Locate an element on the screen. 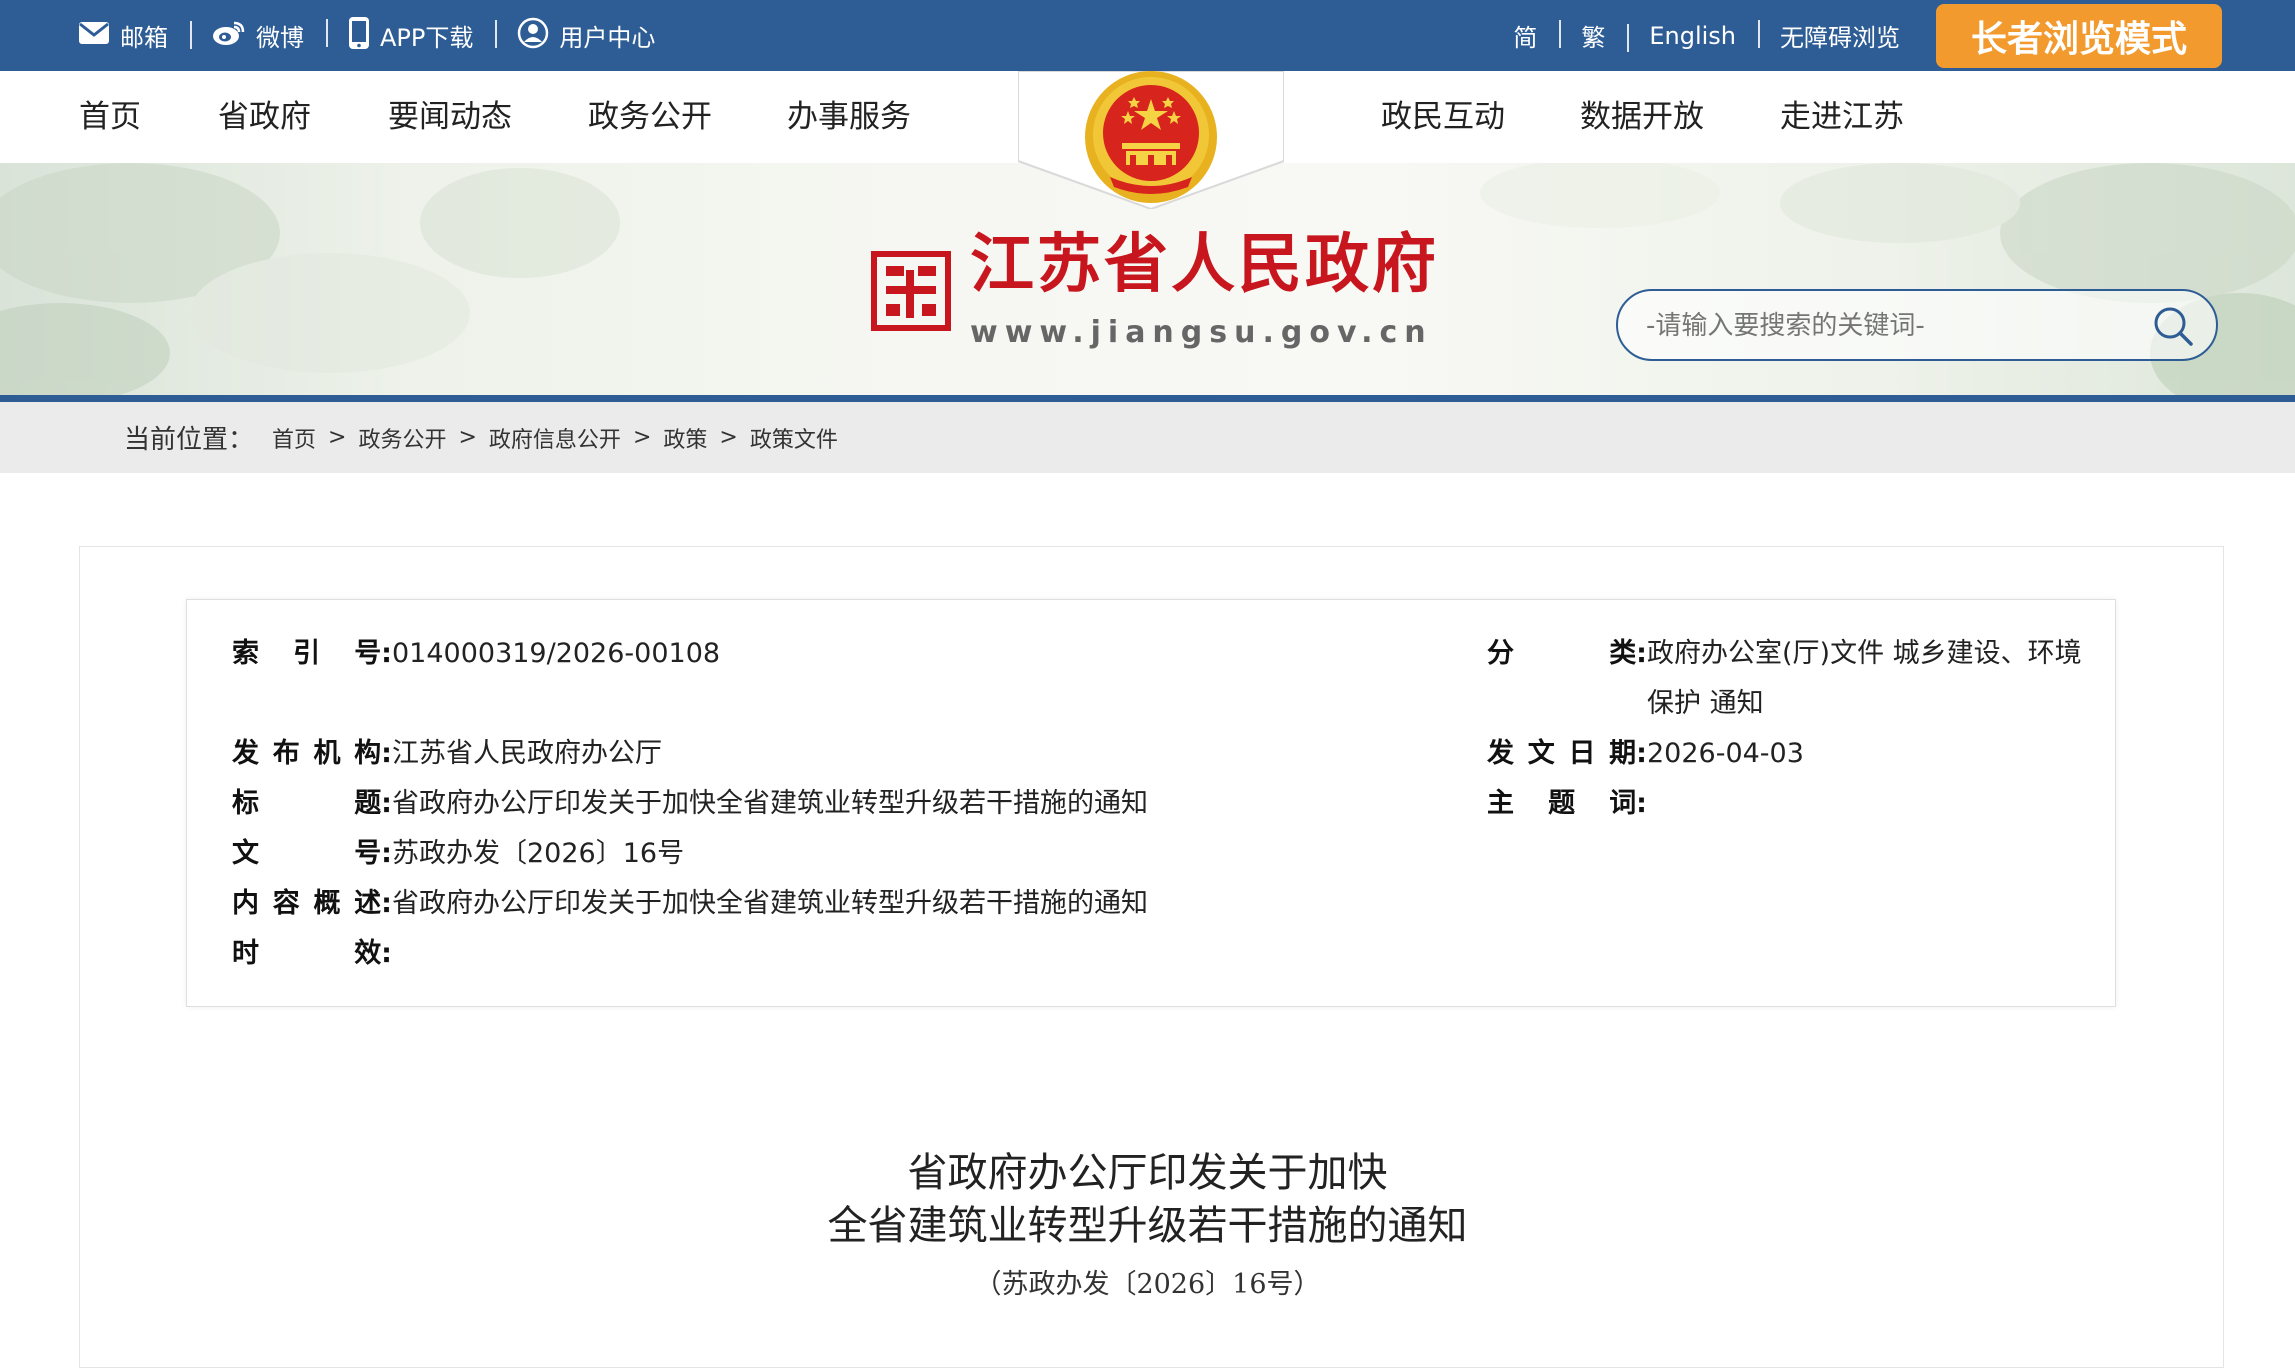  top-left-links: 邮箱 微博 APP下载 用户中心 is located at coordinates (377, 35).